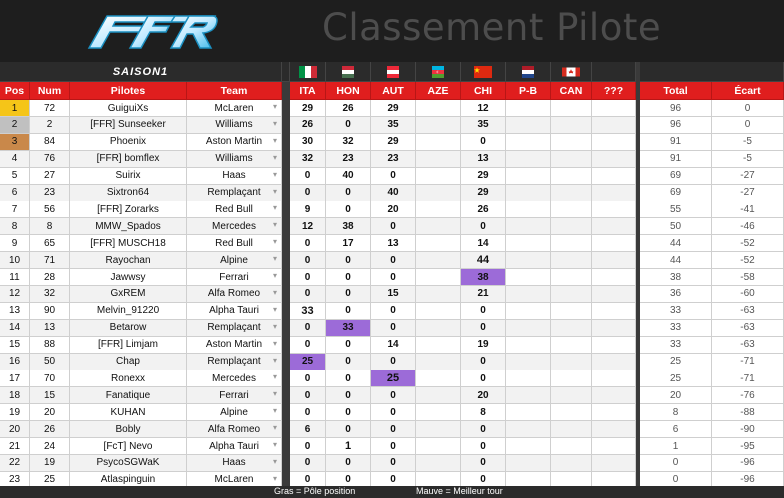 This screenshot has width=784, height=498. Describe the element at coordinates (571, 71) in the screenshot. I see `canada-flag-icon` at that location.